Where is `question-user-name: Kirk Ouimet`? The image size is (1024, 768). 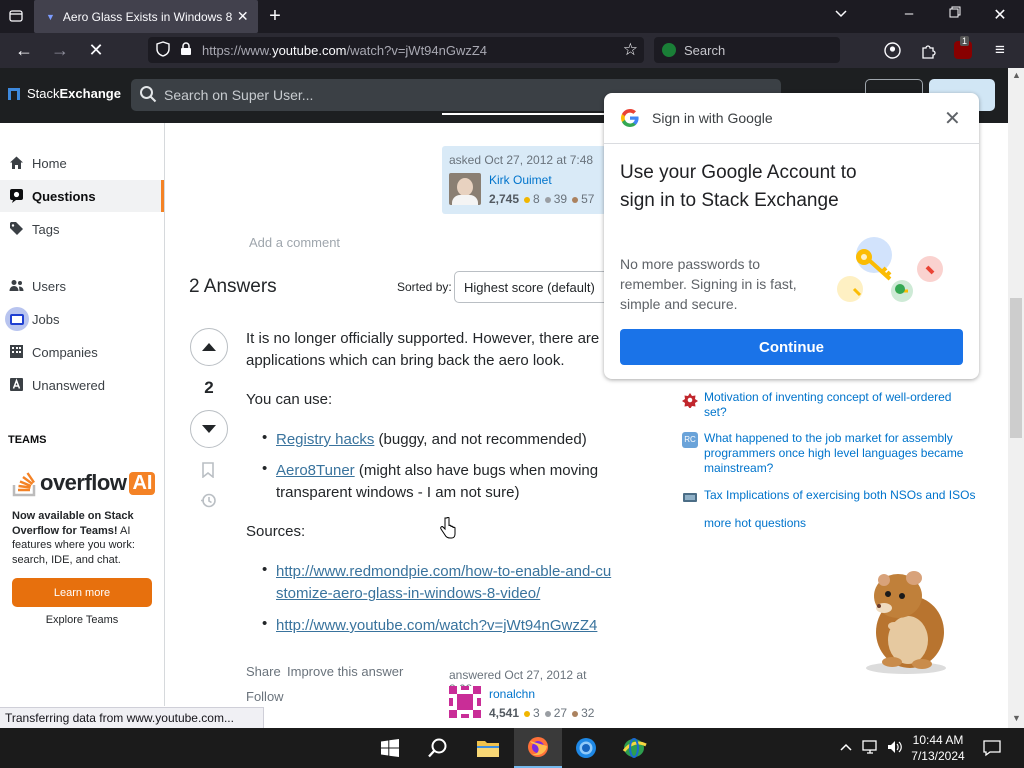
question-user-name: Kirk Ouimet is located at coordinates (520, 180).